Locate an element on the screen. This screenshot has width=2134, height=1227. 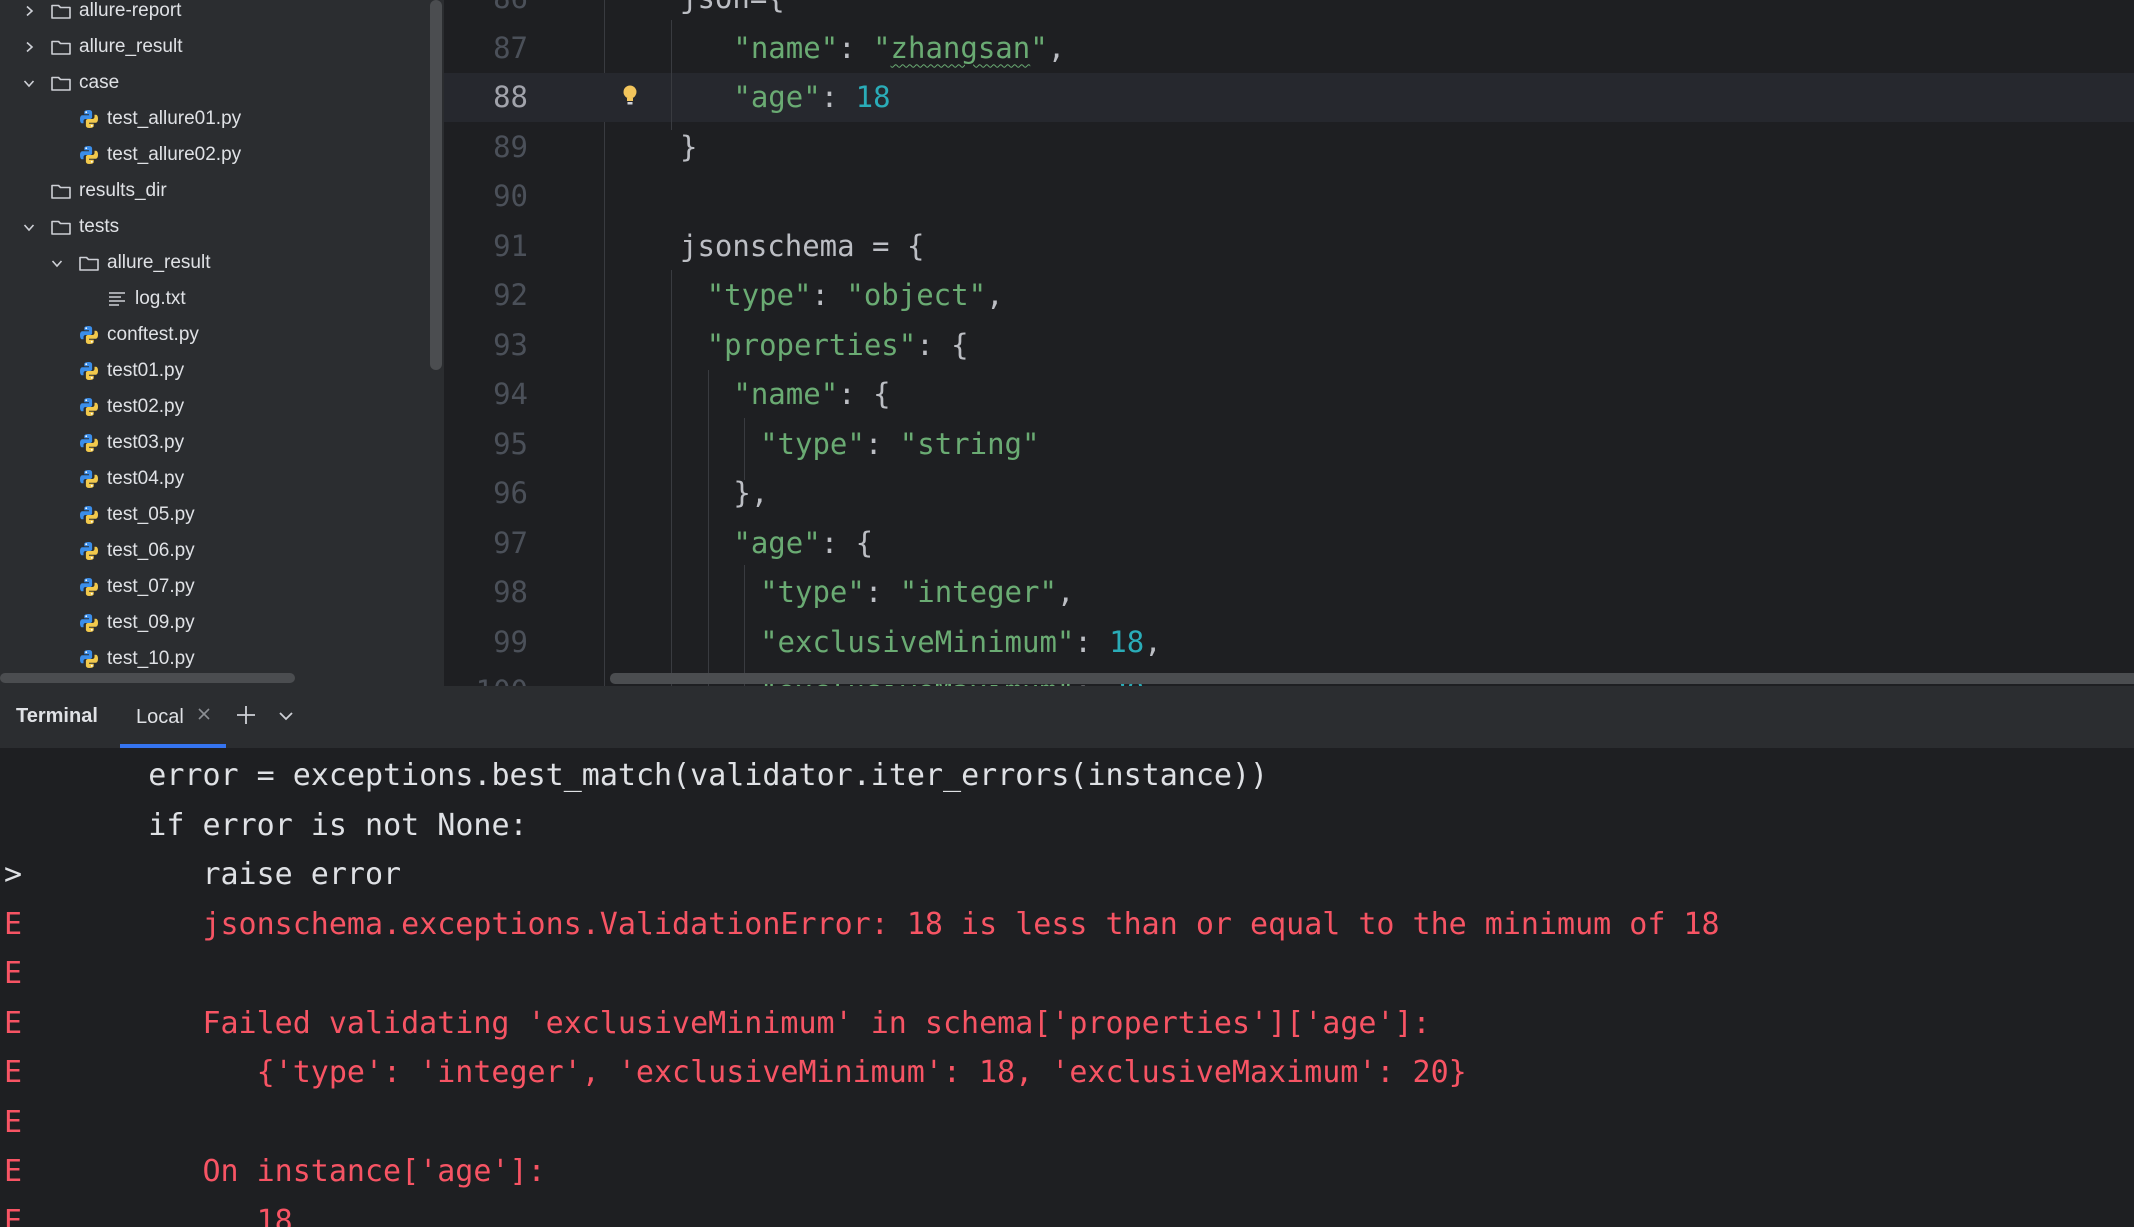
line-number: 100 is located at coordinates (486, 676).